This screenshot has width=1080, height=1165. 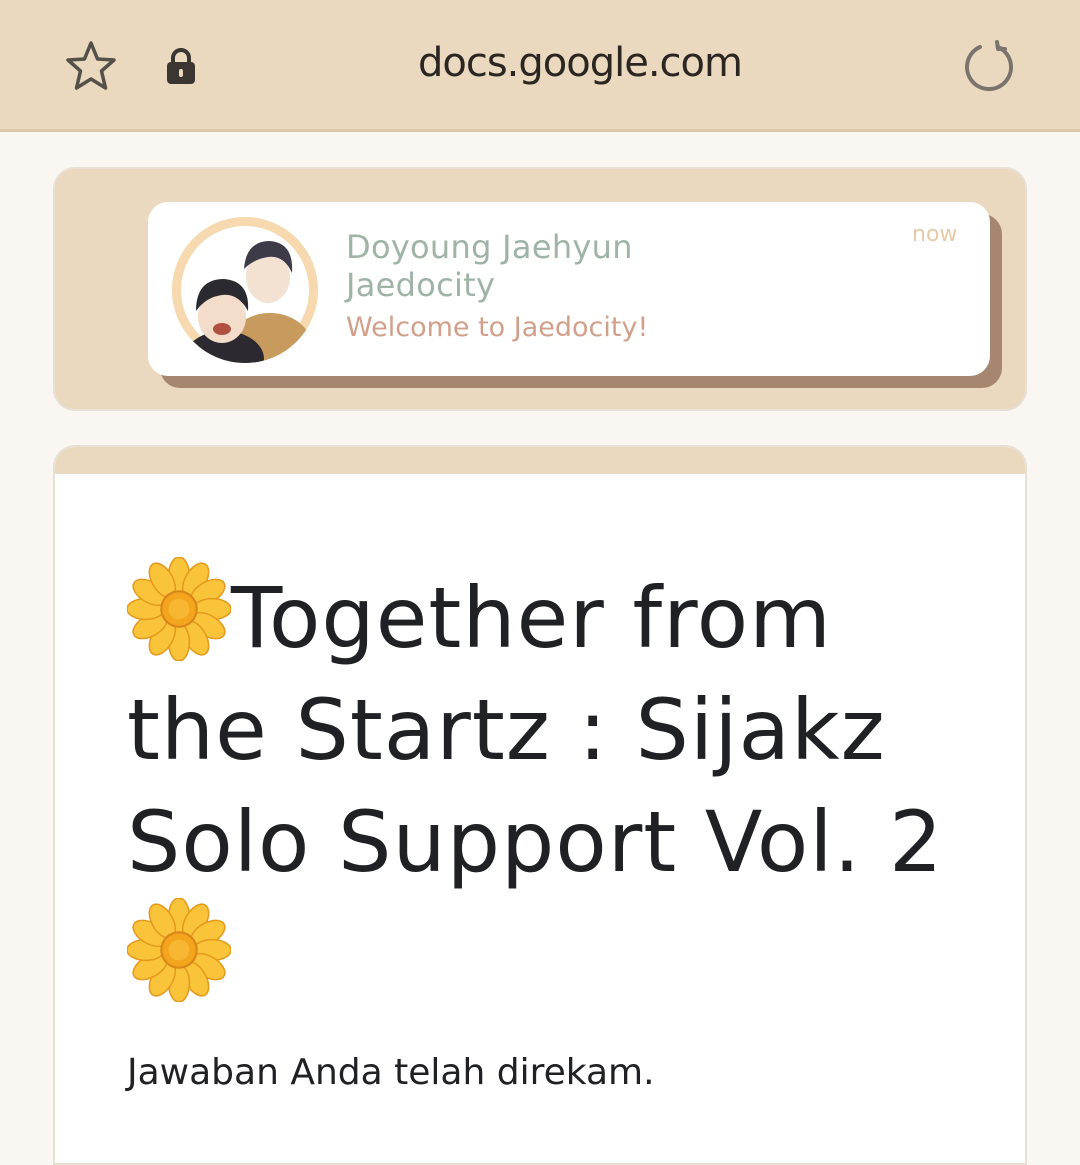 What do you see at coordinates (391, 1072) in the screenshot?
I see `response-recorded-message: Jawaban Anda telah direkam.` at bounding box center [391, 1072].